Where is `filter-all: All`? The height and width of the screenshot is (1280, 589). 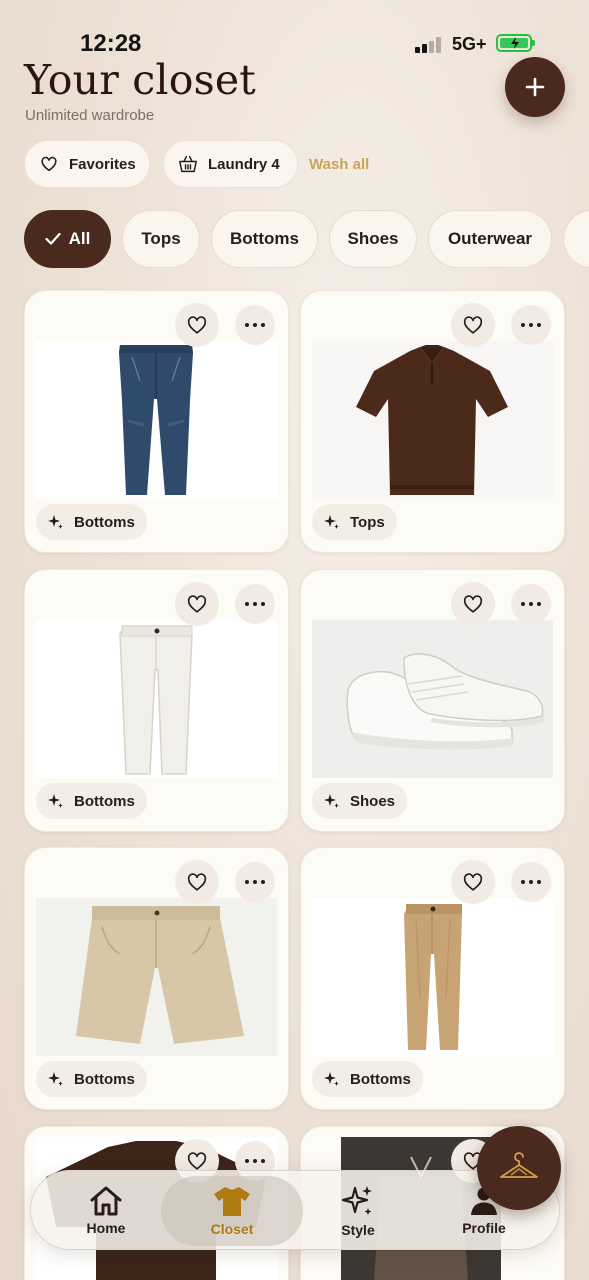
filter-all: All is located at coordinates (67, 239).